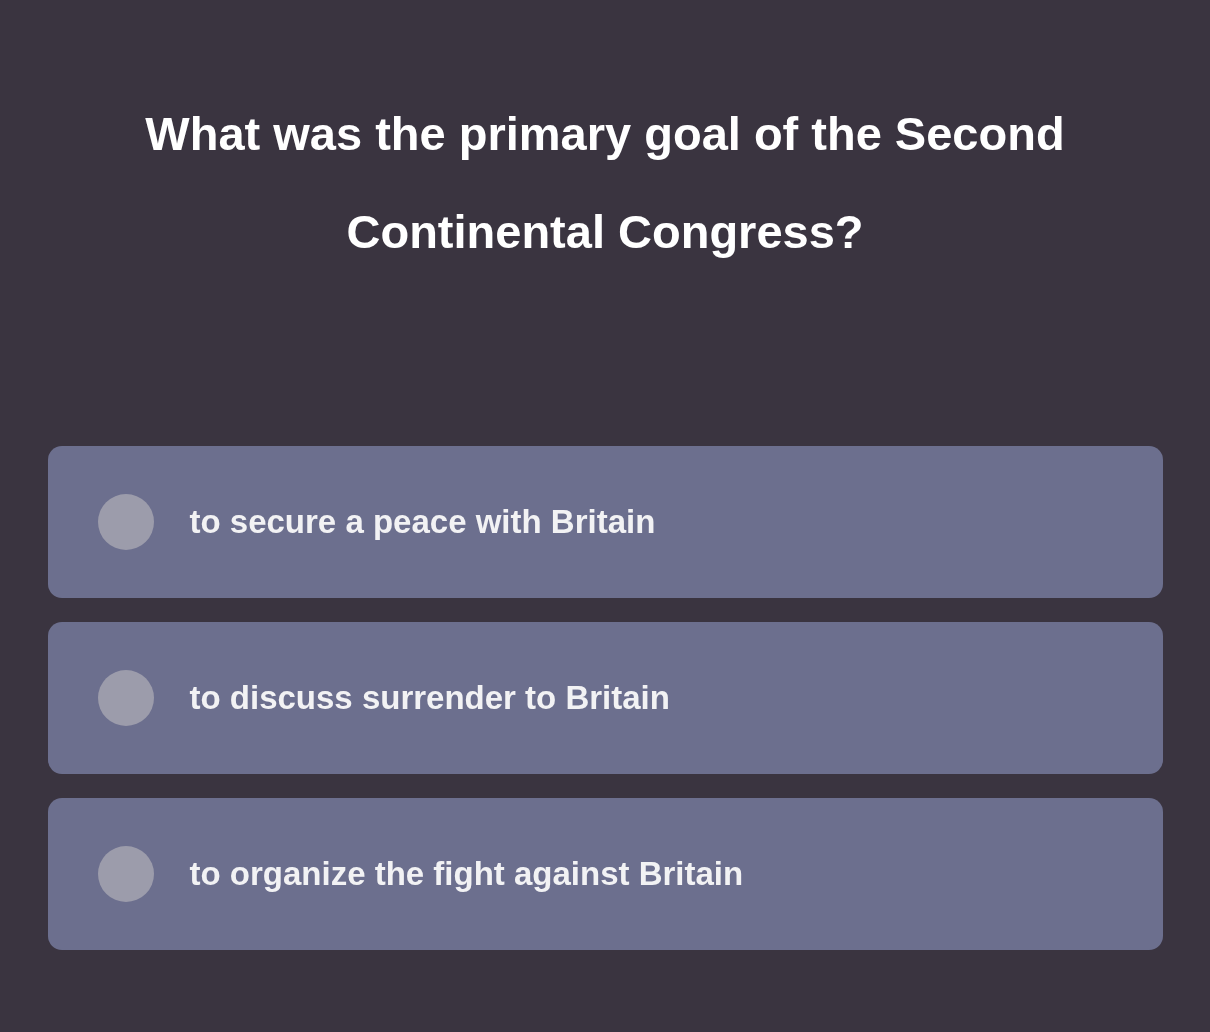 The height and width of the screenshot is (1032, 1210). What do you see at coordinates (605, 874) in the screenshot?
I see `answer-option: to organize the fight against Britain` at bounding box center [605, 874].